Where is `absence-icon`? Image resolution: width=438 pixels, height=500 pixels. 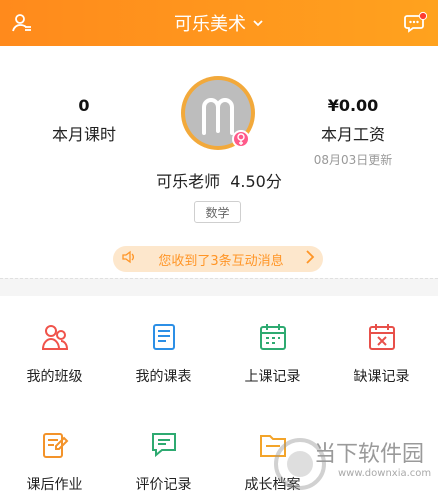 absence-icon is located at coordinates (382, 337).